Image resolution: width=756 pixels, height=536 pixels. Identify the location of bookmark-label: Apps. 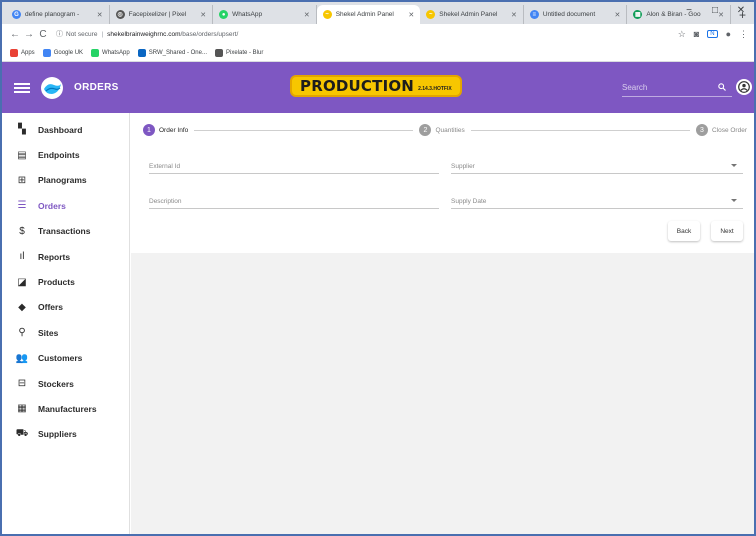
(28, 52).